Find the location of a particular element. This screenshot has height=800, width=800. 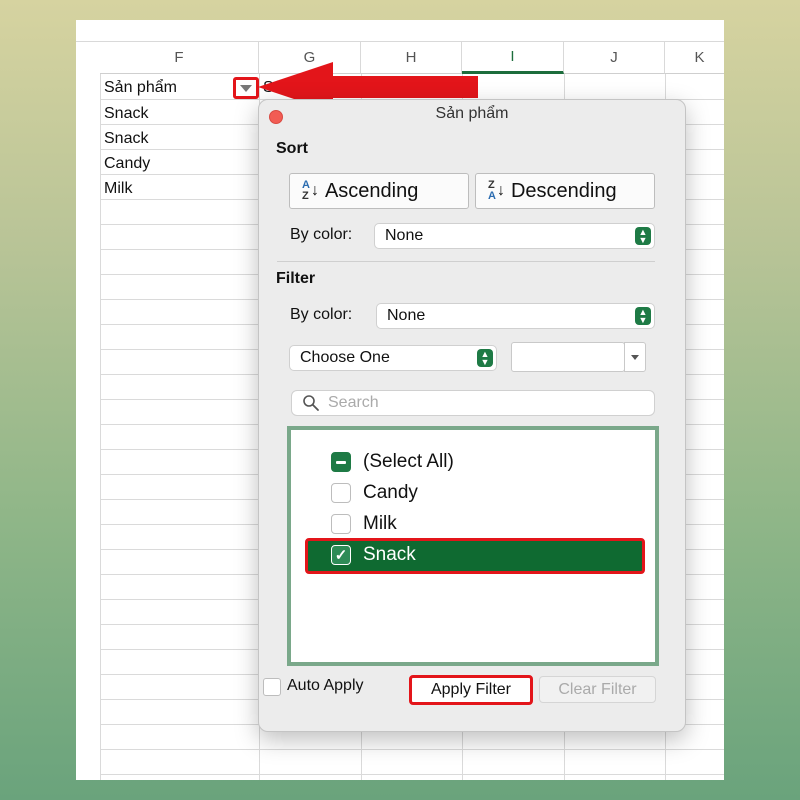

filter-by-color-value: None is located at coordinates (406, 315).